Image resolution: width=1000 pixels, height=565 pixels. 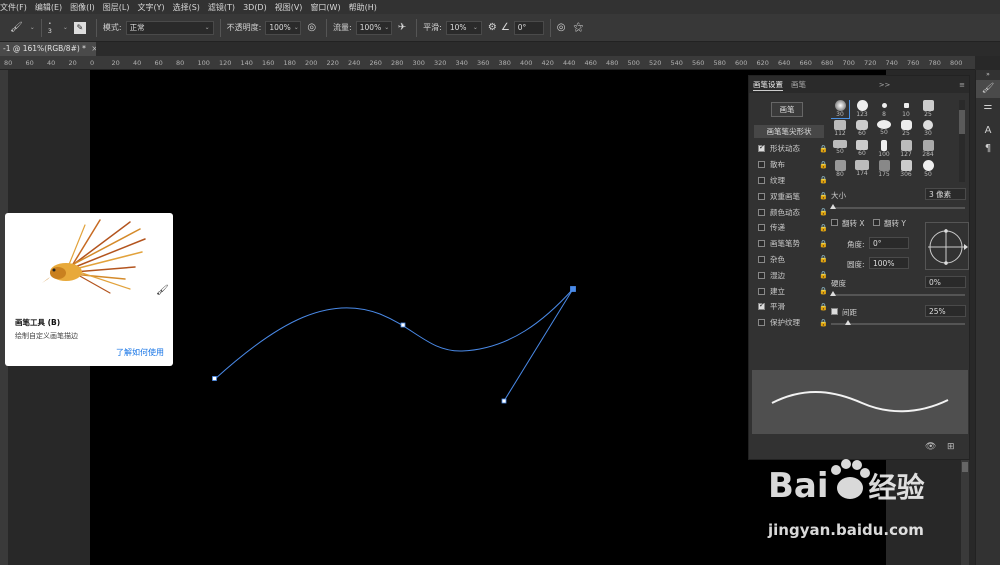 I want to click on panel-menu-icon: ≡, so click(x=962, y=85).